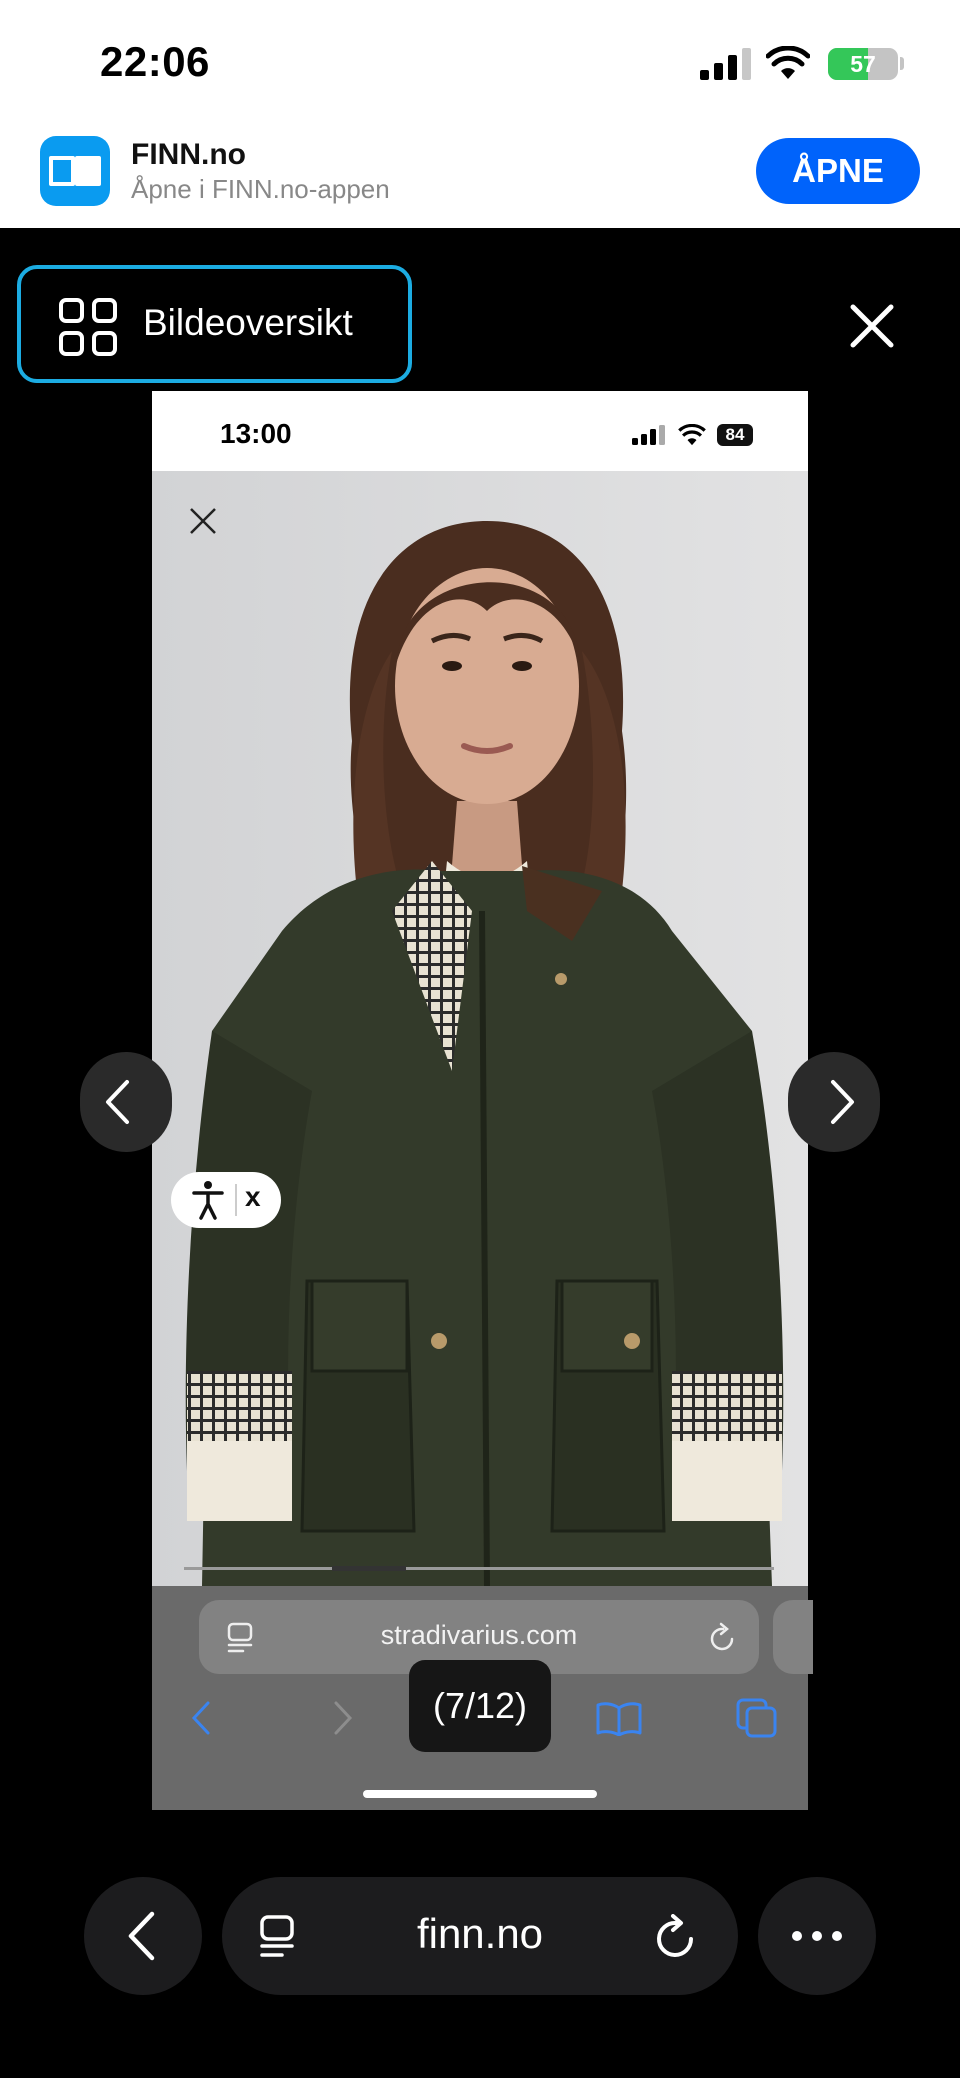 The height and width of the screenshot is (2078, 960). What do you see at coordinates (253, 1196) in the screenshot?
I see `accessibility-close: x` at bounding box center [253, 1196].